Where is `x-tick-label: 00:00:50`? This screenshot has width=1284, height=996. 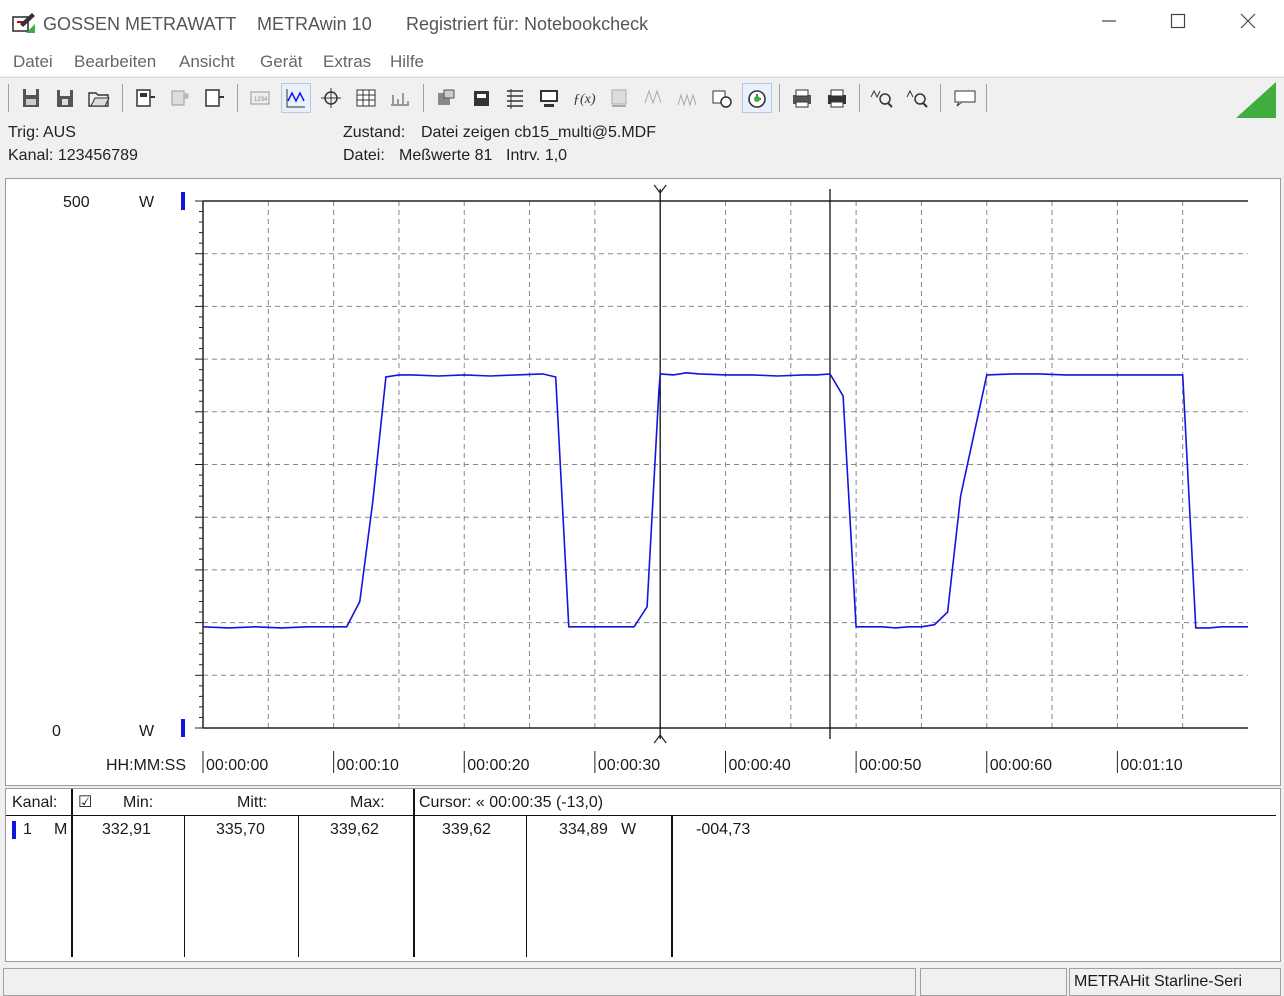 x-tick-label: 00:00:50 is located at coordinates (890, 765).